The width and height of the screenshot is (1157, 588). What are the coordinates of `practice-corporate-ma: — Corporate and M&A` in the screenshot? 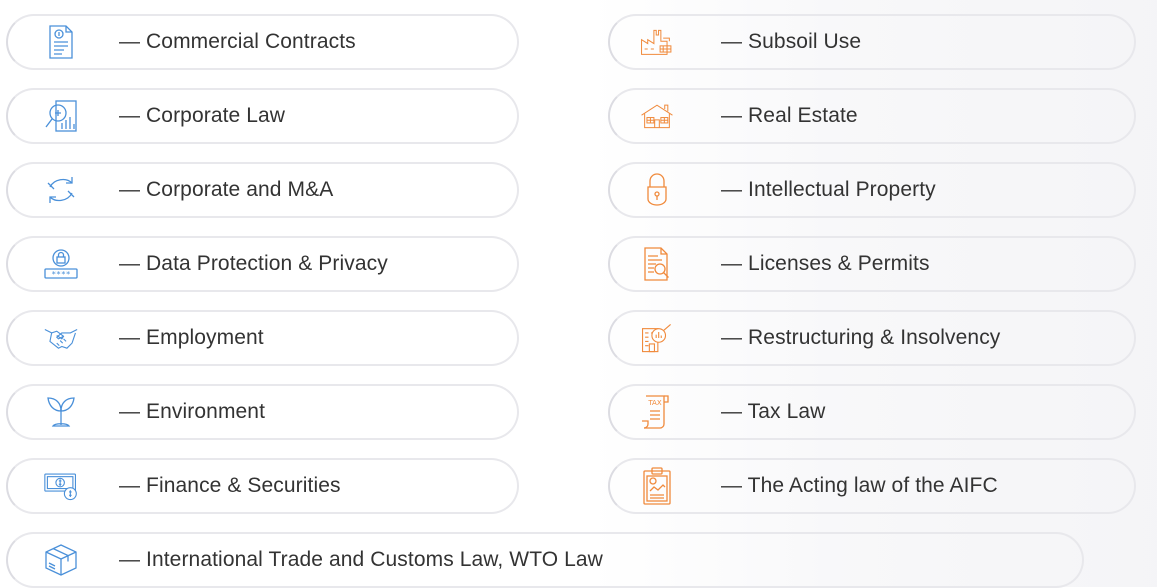 It's located at (262, 190).